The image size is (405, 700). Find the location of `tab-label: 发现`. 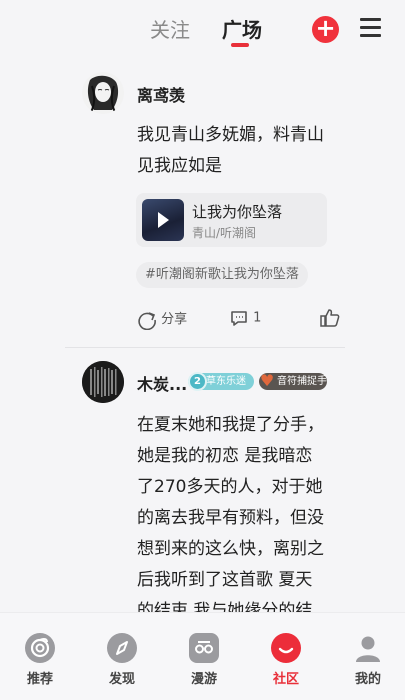

tab-label: 发现 is located at coordinates (121, 679).